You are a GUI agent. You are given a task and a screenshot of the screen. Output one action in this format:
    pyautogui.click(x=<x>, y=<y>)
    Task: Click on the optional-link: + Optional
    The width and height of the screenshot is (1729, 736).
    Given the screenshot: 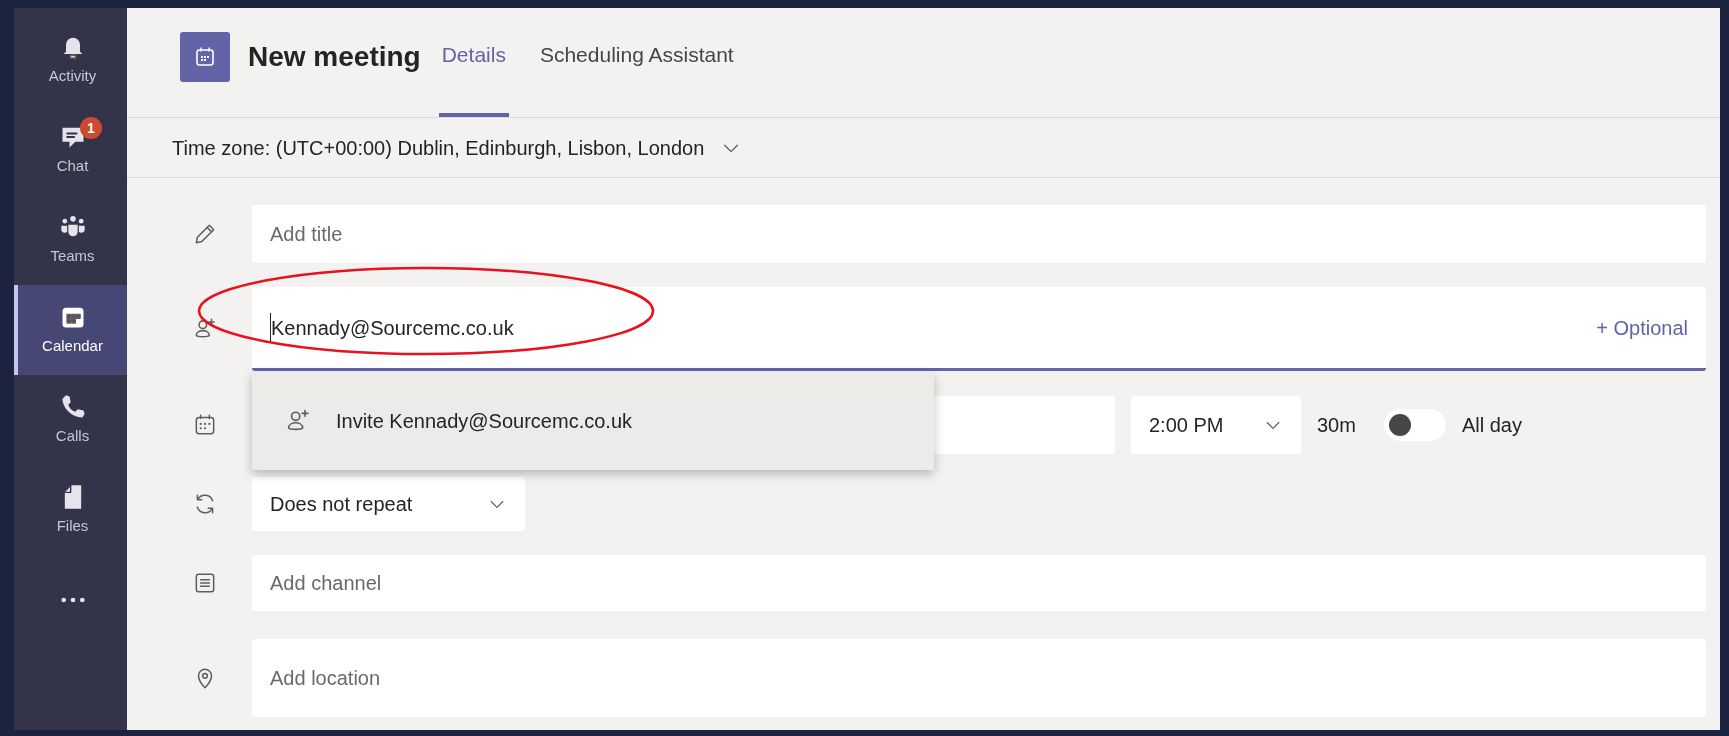 What is the action you would take?
    pyautogui.click(x=1642, y=327)
    